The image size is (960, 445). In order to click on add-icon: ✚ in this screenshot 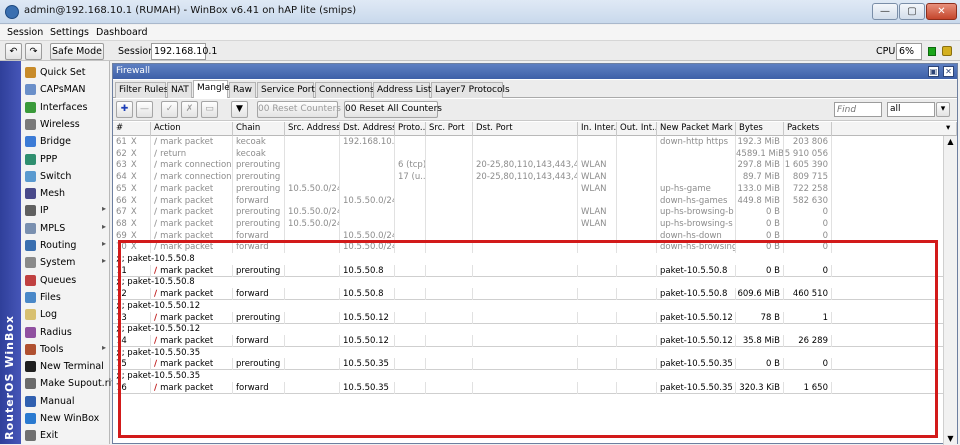, I will do `click(124, 109)`.